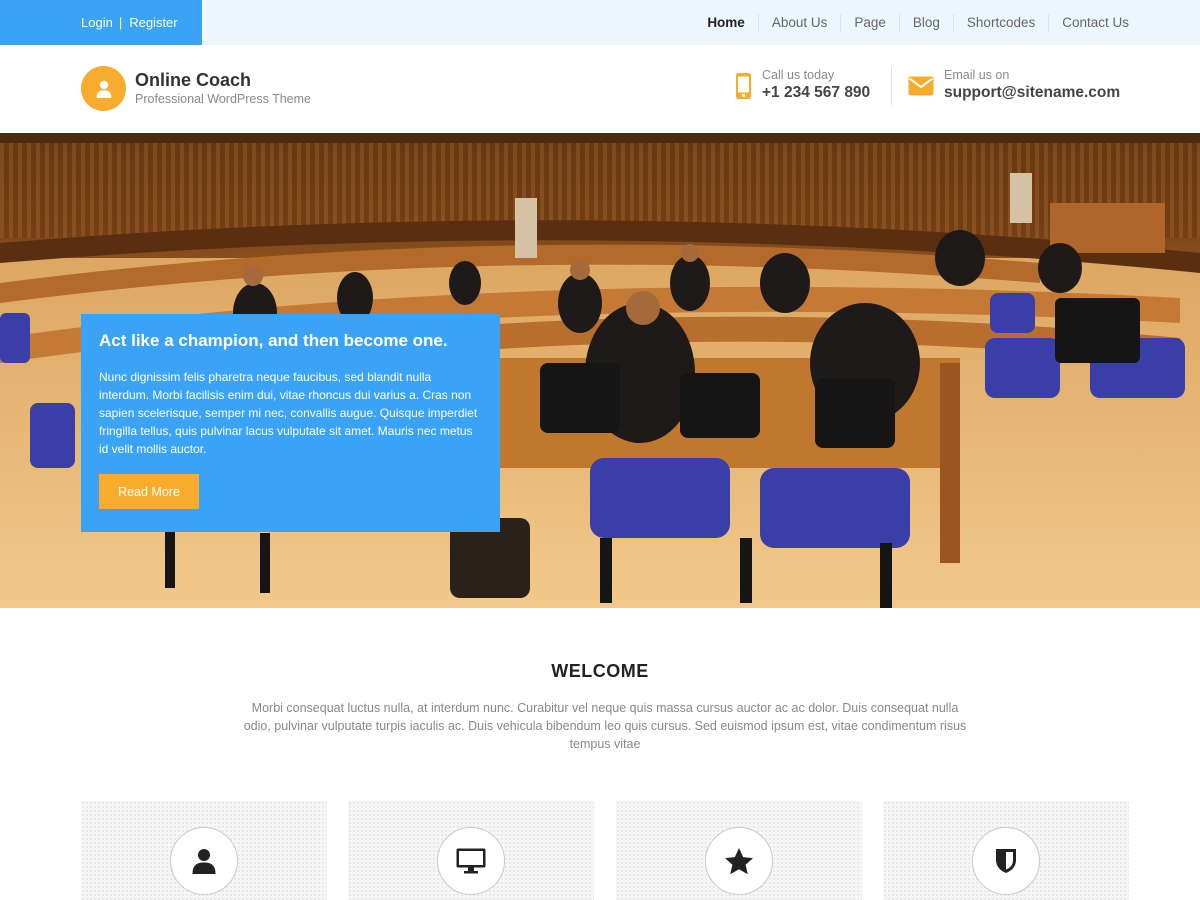  What do you see at coordinates (799, 22) in the screenshot?
I see `nav-about-us: About Us` at bounding box center [799, 22].